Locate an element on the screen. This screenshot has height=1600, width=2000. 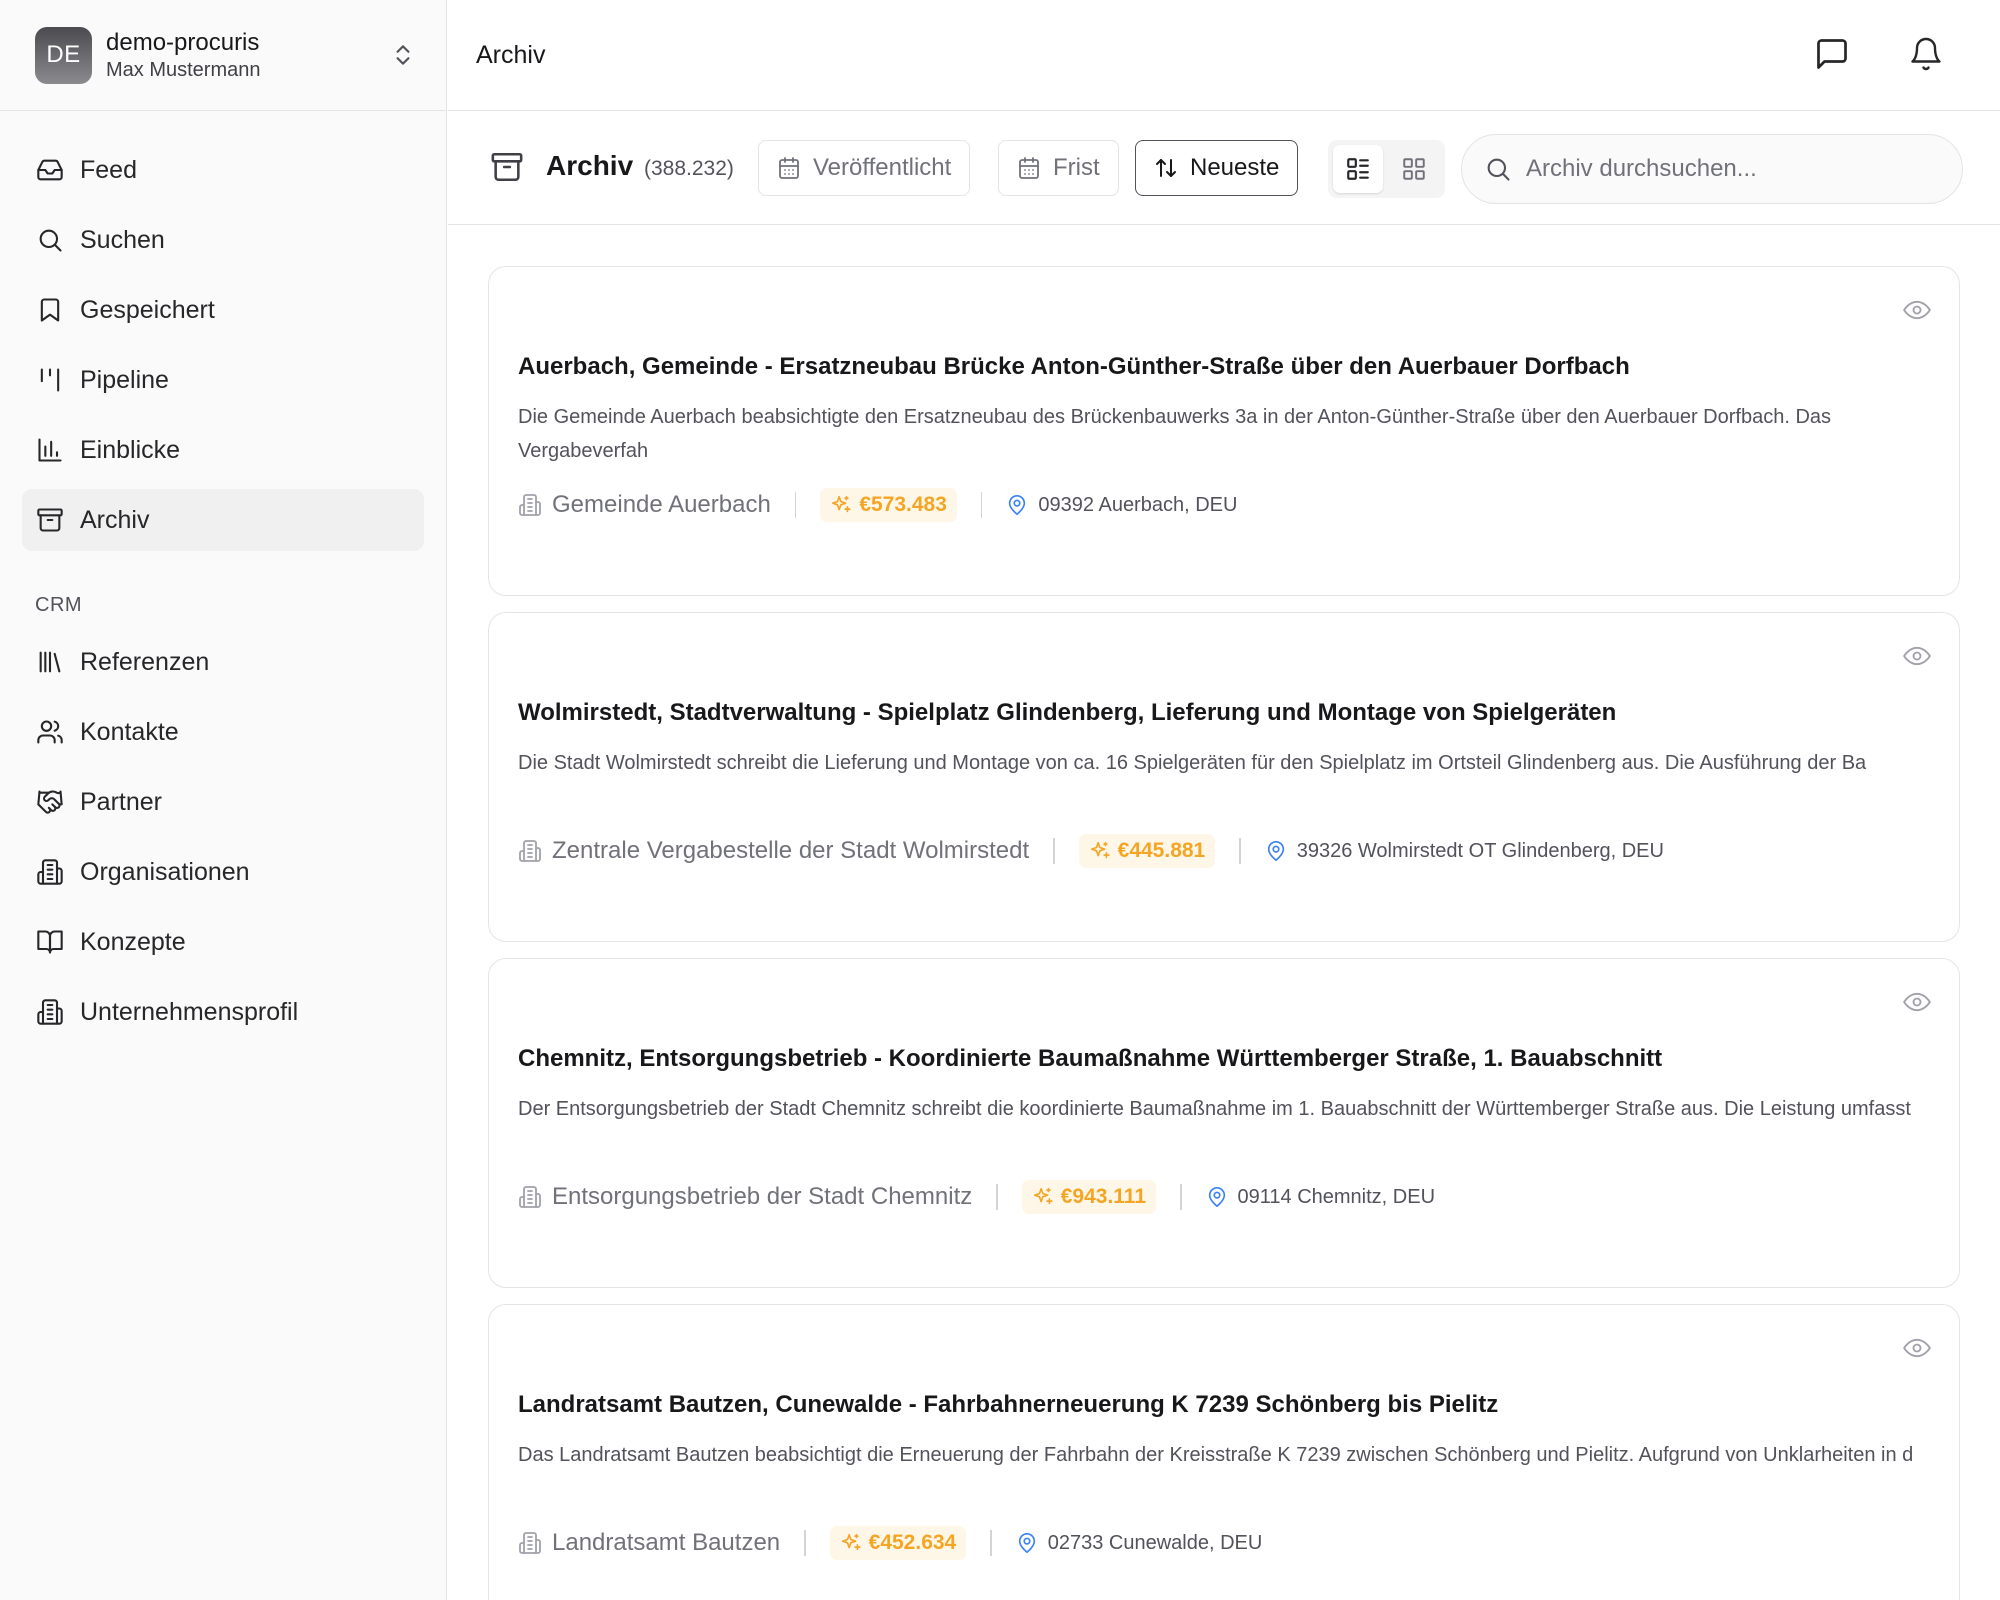
tender-value: €452.634 is located at coordinates (912, 1542).